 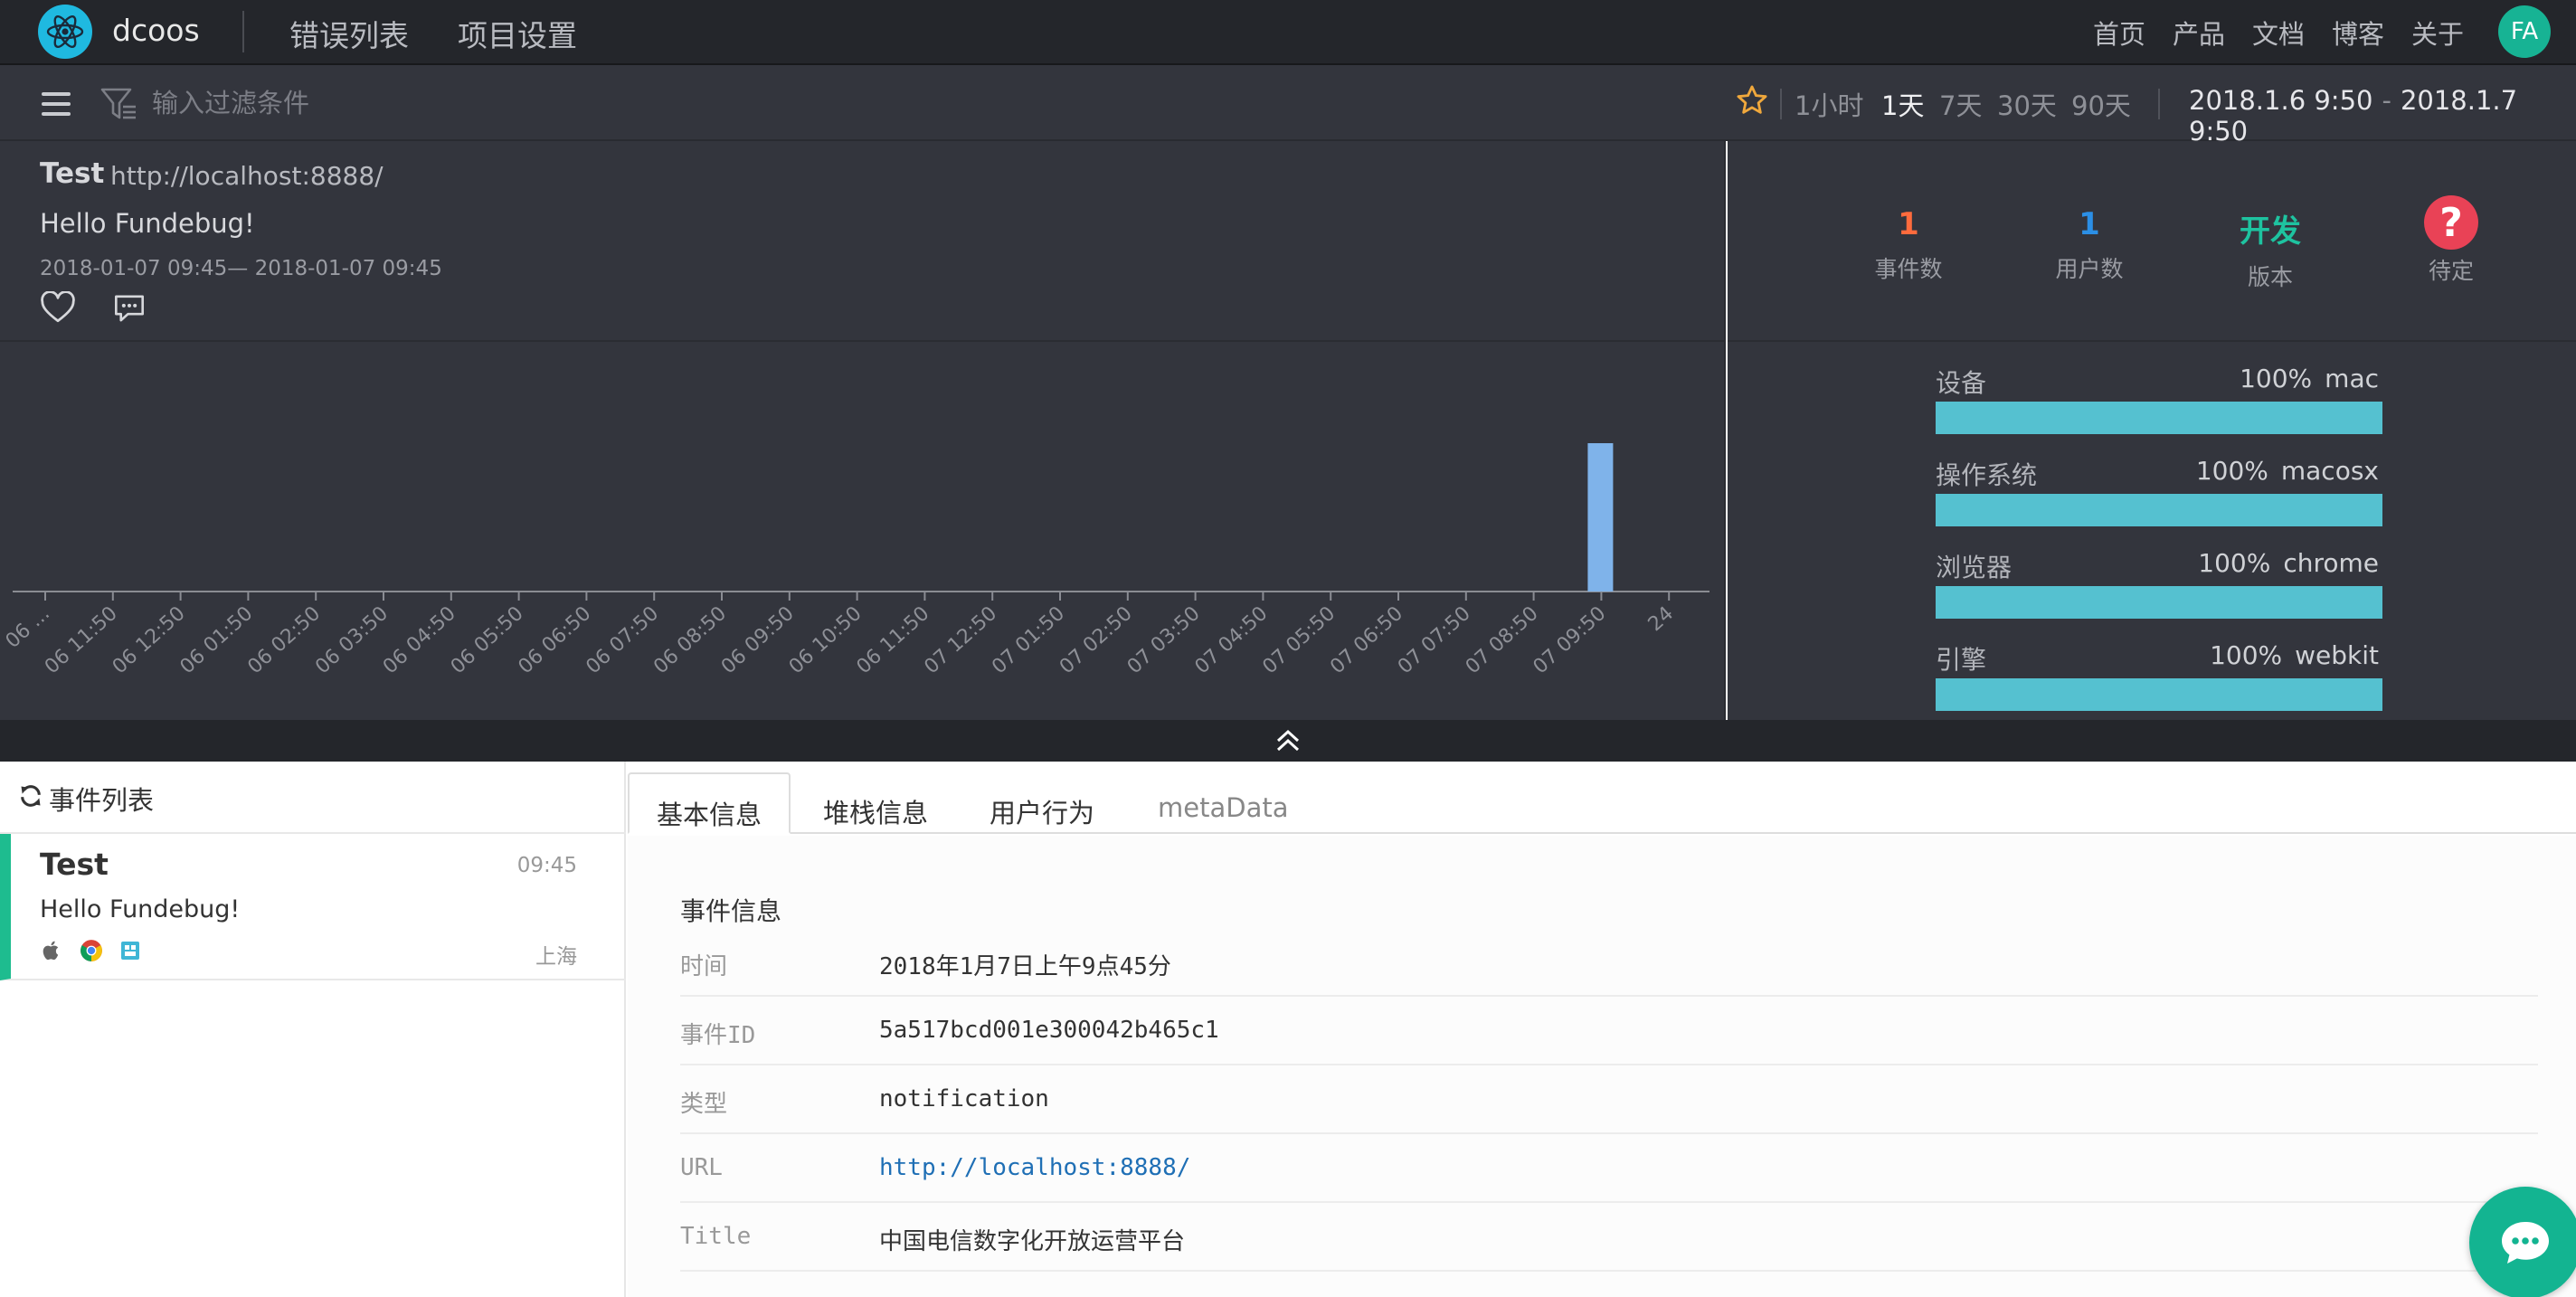 What do you see at coordinates (1035, 1167) in the screenshot?
I see `info-url-link: http://localhost:8888/` at bounding box center [1035, 1167].